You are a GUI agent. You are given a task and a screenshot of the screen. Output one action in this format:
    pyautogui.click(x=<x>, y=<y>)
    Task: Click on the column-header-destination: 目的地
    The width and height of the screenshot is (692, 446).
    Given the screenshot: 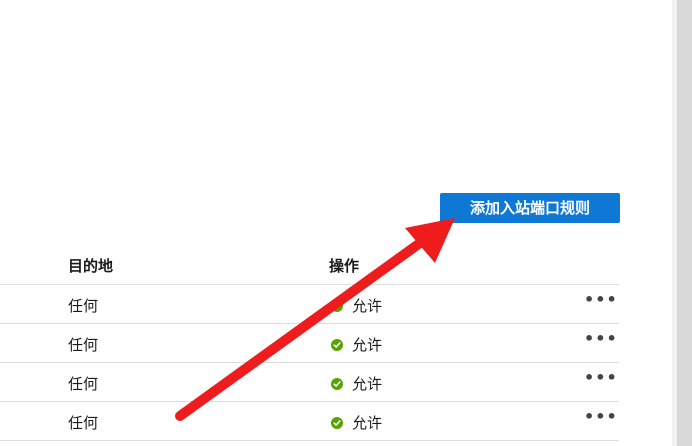 What is the action you would take?
    pyautogui.click(x=90, y=265)
    